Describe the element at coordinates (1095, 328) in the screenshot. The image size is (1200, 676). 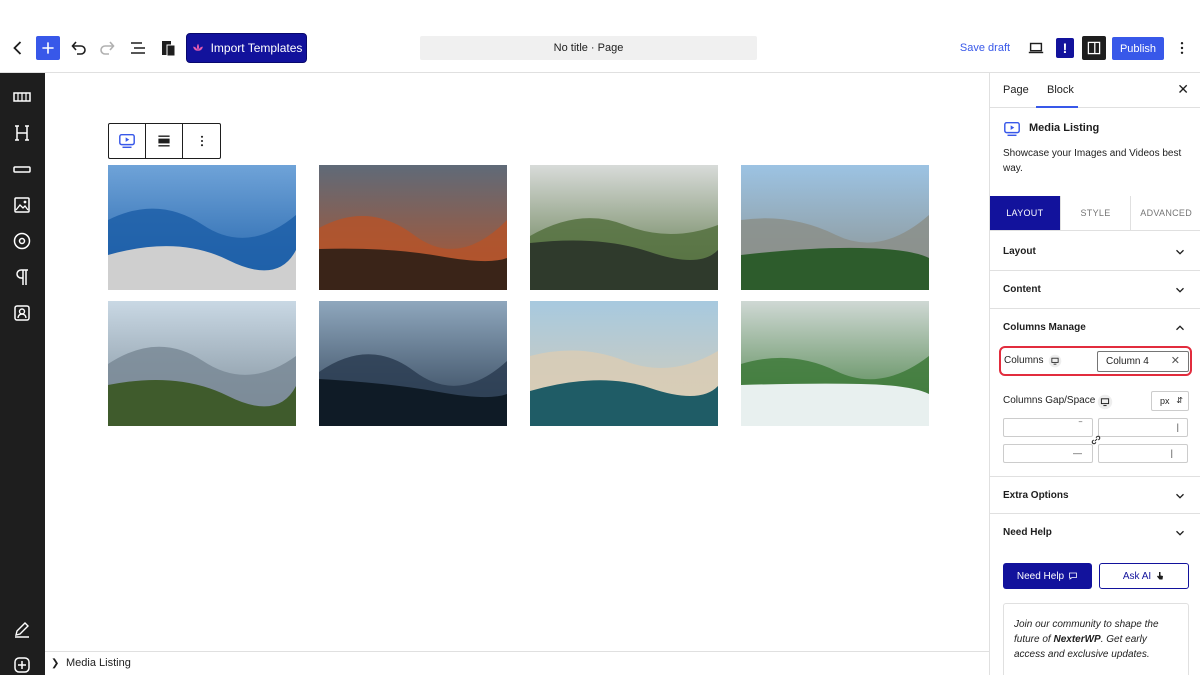
I see `section-columns-manage: Columns Manage` at that location.